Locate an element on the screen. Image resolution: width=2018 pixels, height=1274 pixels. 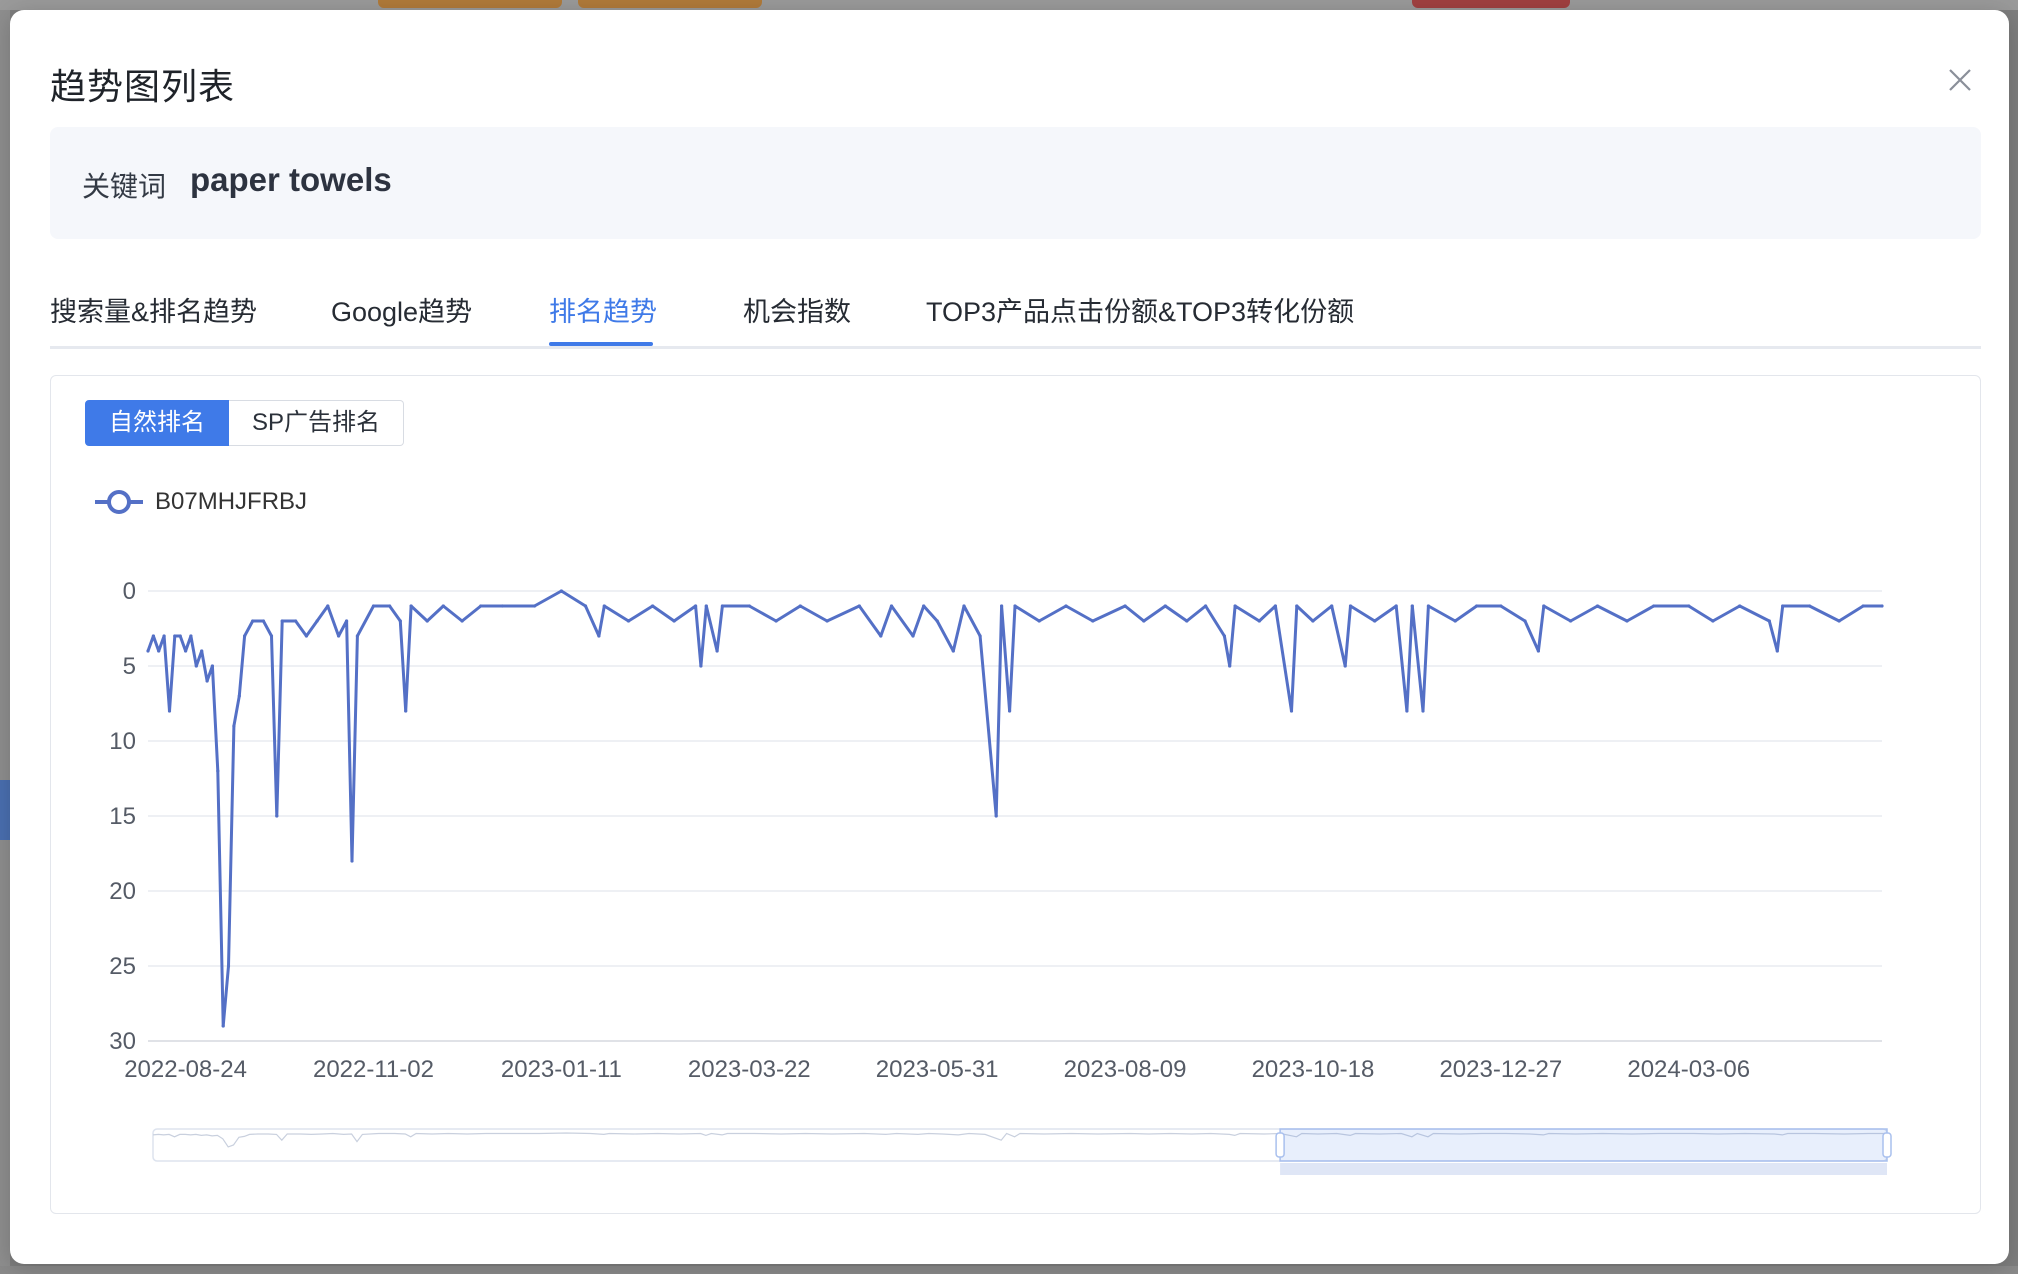
zoom-handle-left is located at coordinates (1280, 1145).